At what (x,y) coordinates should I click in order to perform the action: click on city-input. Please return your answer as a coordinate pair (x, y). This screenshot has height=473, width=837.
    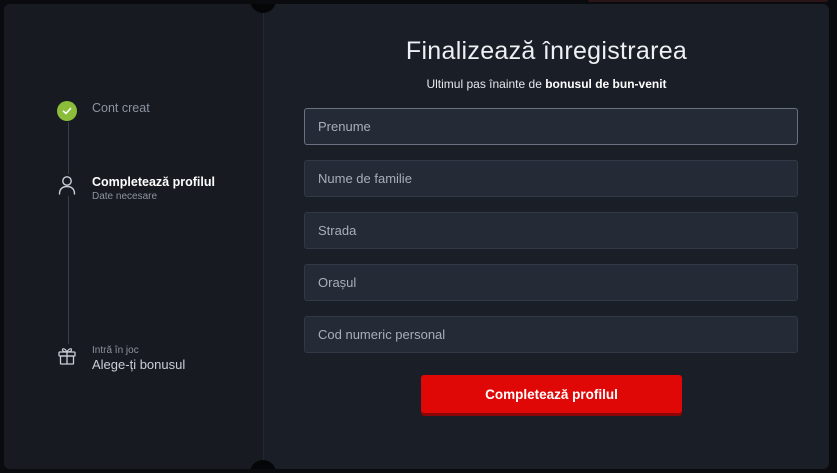
    Looking at the image, I should click on (551, 282).